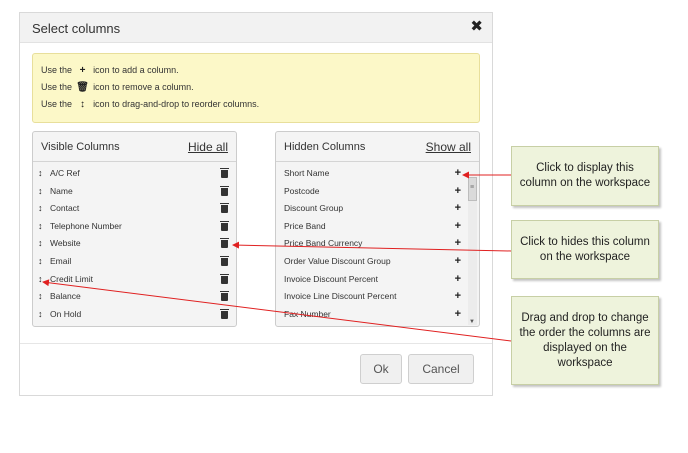  What do you see at coordinates (110, 70) in the screenshot?
I see `info-line-add: Use the + icon to add a column.` at bounding box center [110, 70].